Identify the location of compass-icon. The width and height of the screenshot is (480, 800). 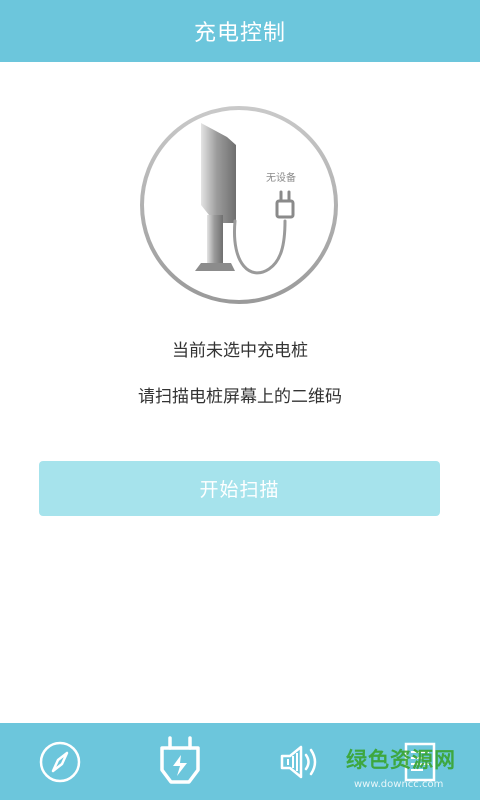
(60, 761).